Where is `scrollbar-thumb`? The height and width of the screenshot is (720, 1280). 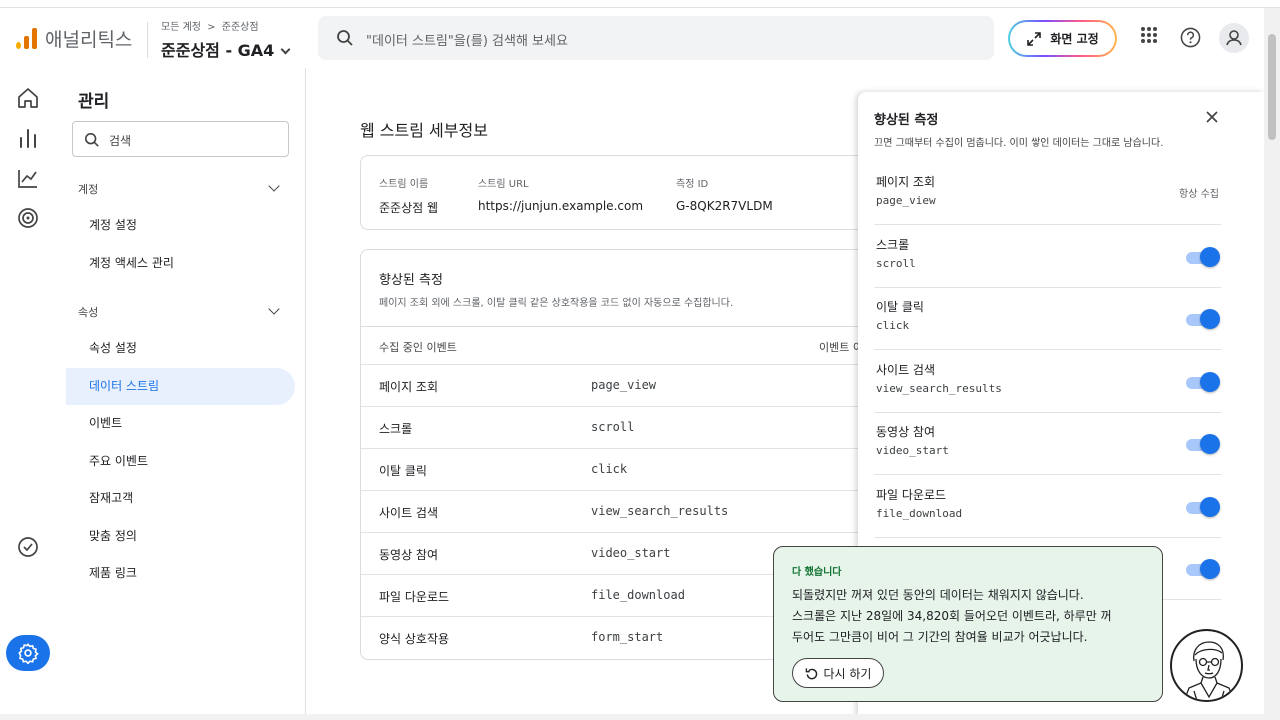 scrollbar-thumb is located at coordinates (1272, 87).